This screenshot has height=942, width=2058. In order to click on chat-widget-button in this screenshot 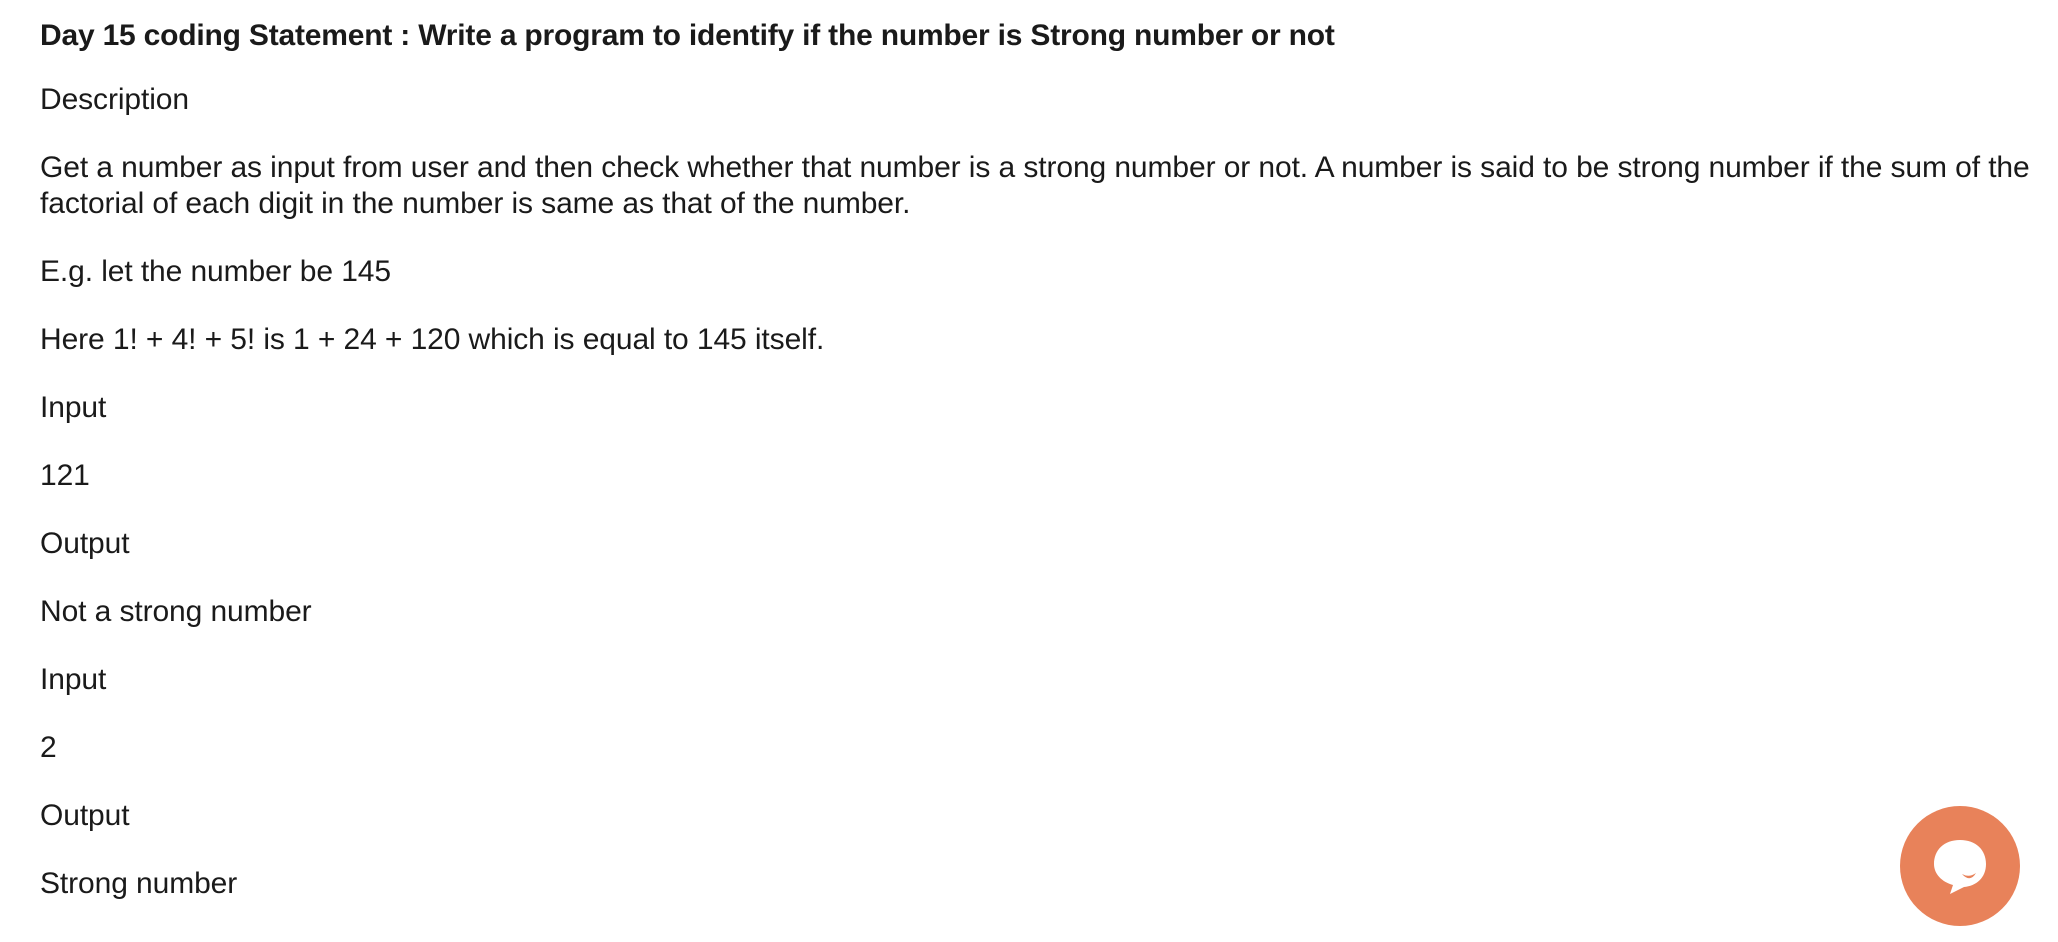, I will do `click(1960, 866)`.